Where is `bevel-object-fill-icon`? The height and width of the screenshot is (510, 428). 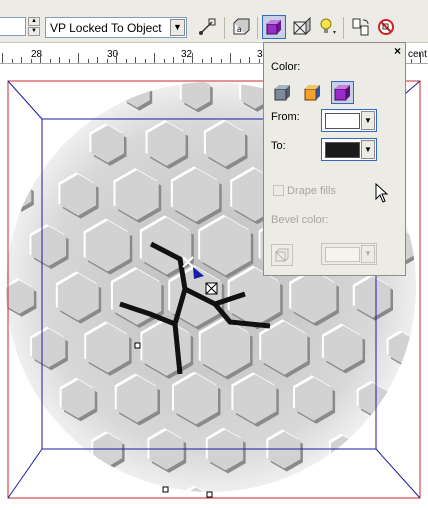 bevel-object-fill-icon is located at coordinates (282, 255).